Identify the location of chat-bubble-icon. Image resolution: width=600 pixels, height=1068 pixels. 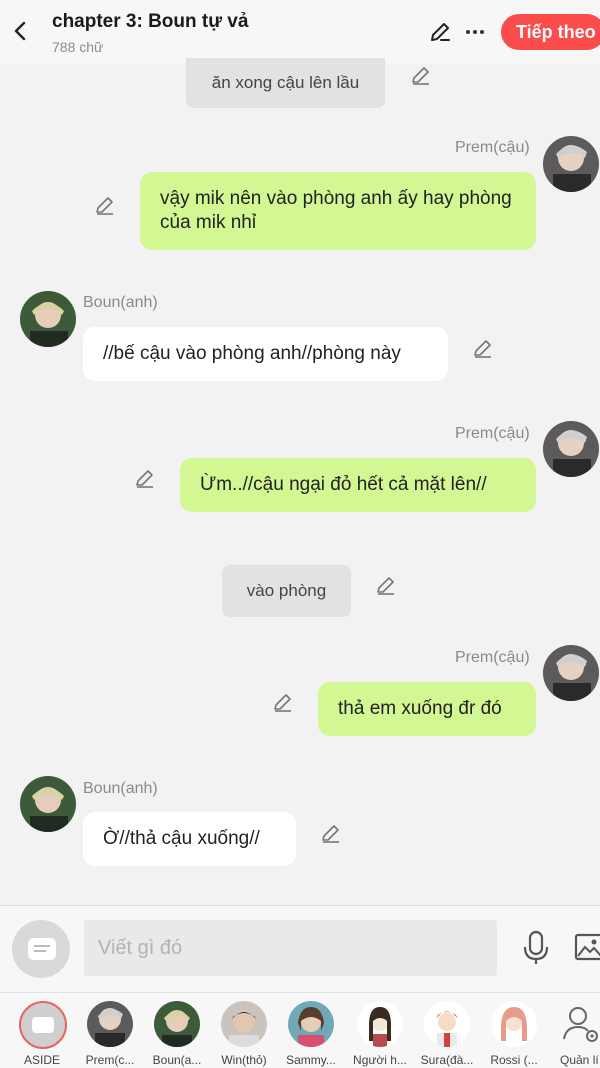
(42, 949).